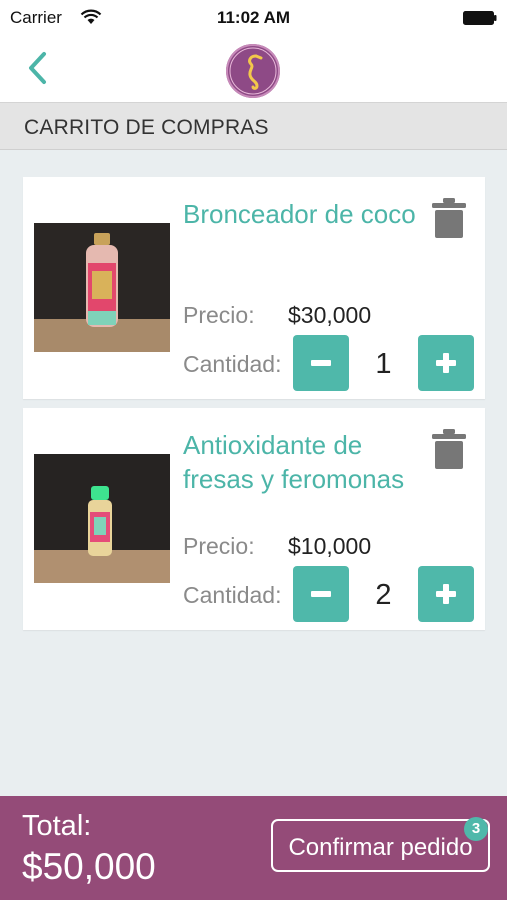 Image resolution: width=507 pixels, height=900 pixels. I want to click on price-value: $30,000, so click(330, 315).